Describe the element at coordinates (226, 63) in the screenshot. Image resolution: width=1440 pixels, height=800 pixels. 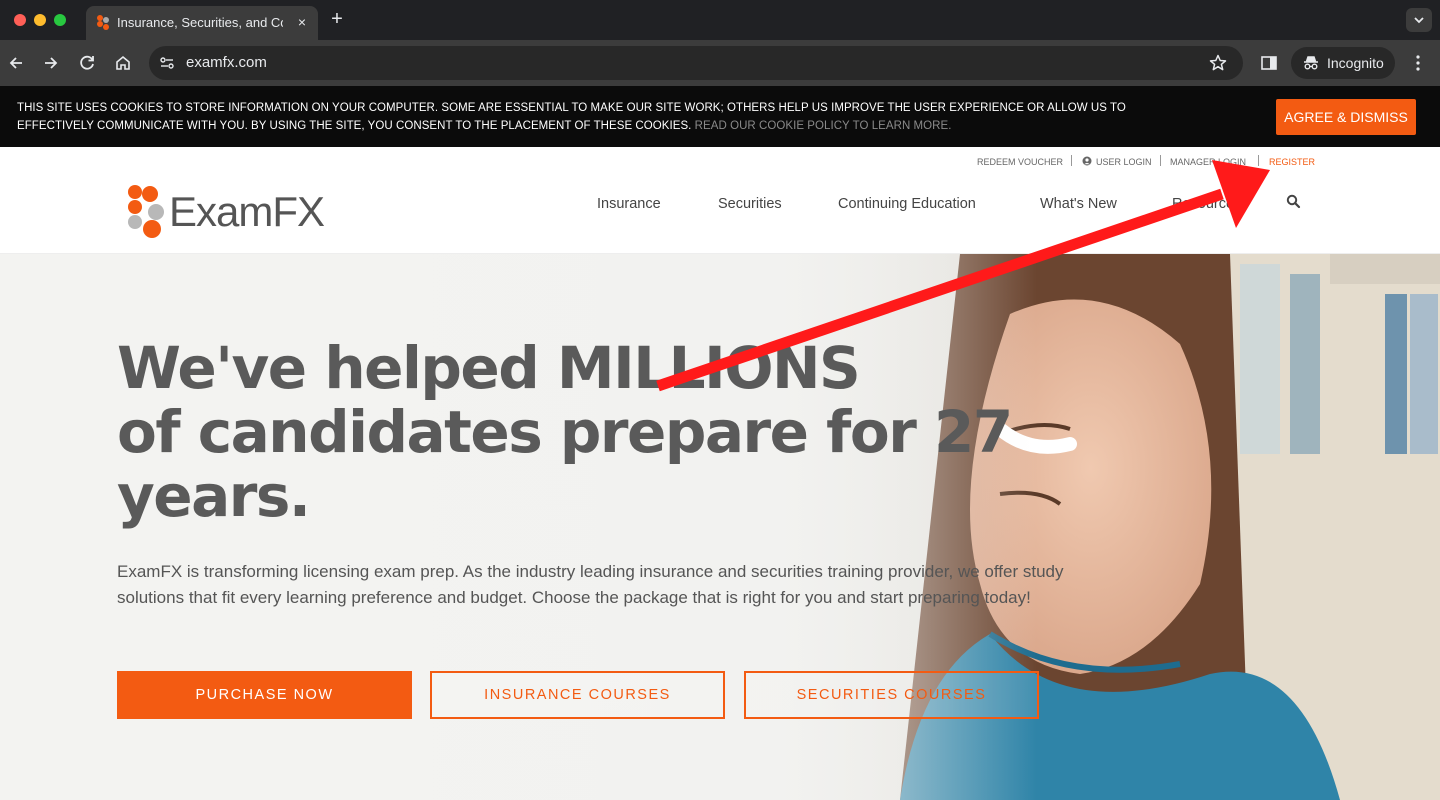
I see `url-text: examfx.com` at that location.